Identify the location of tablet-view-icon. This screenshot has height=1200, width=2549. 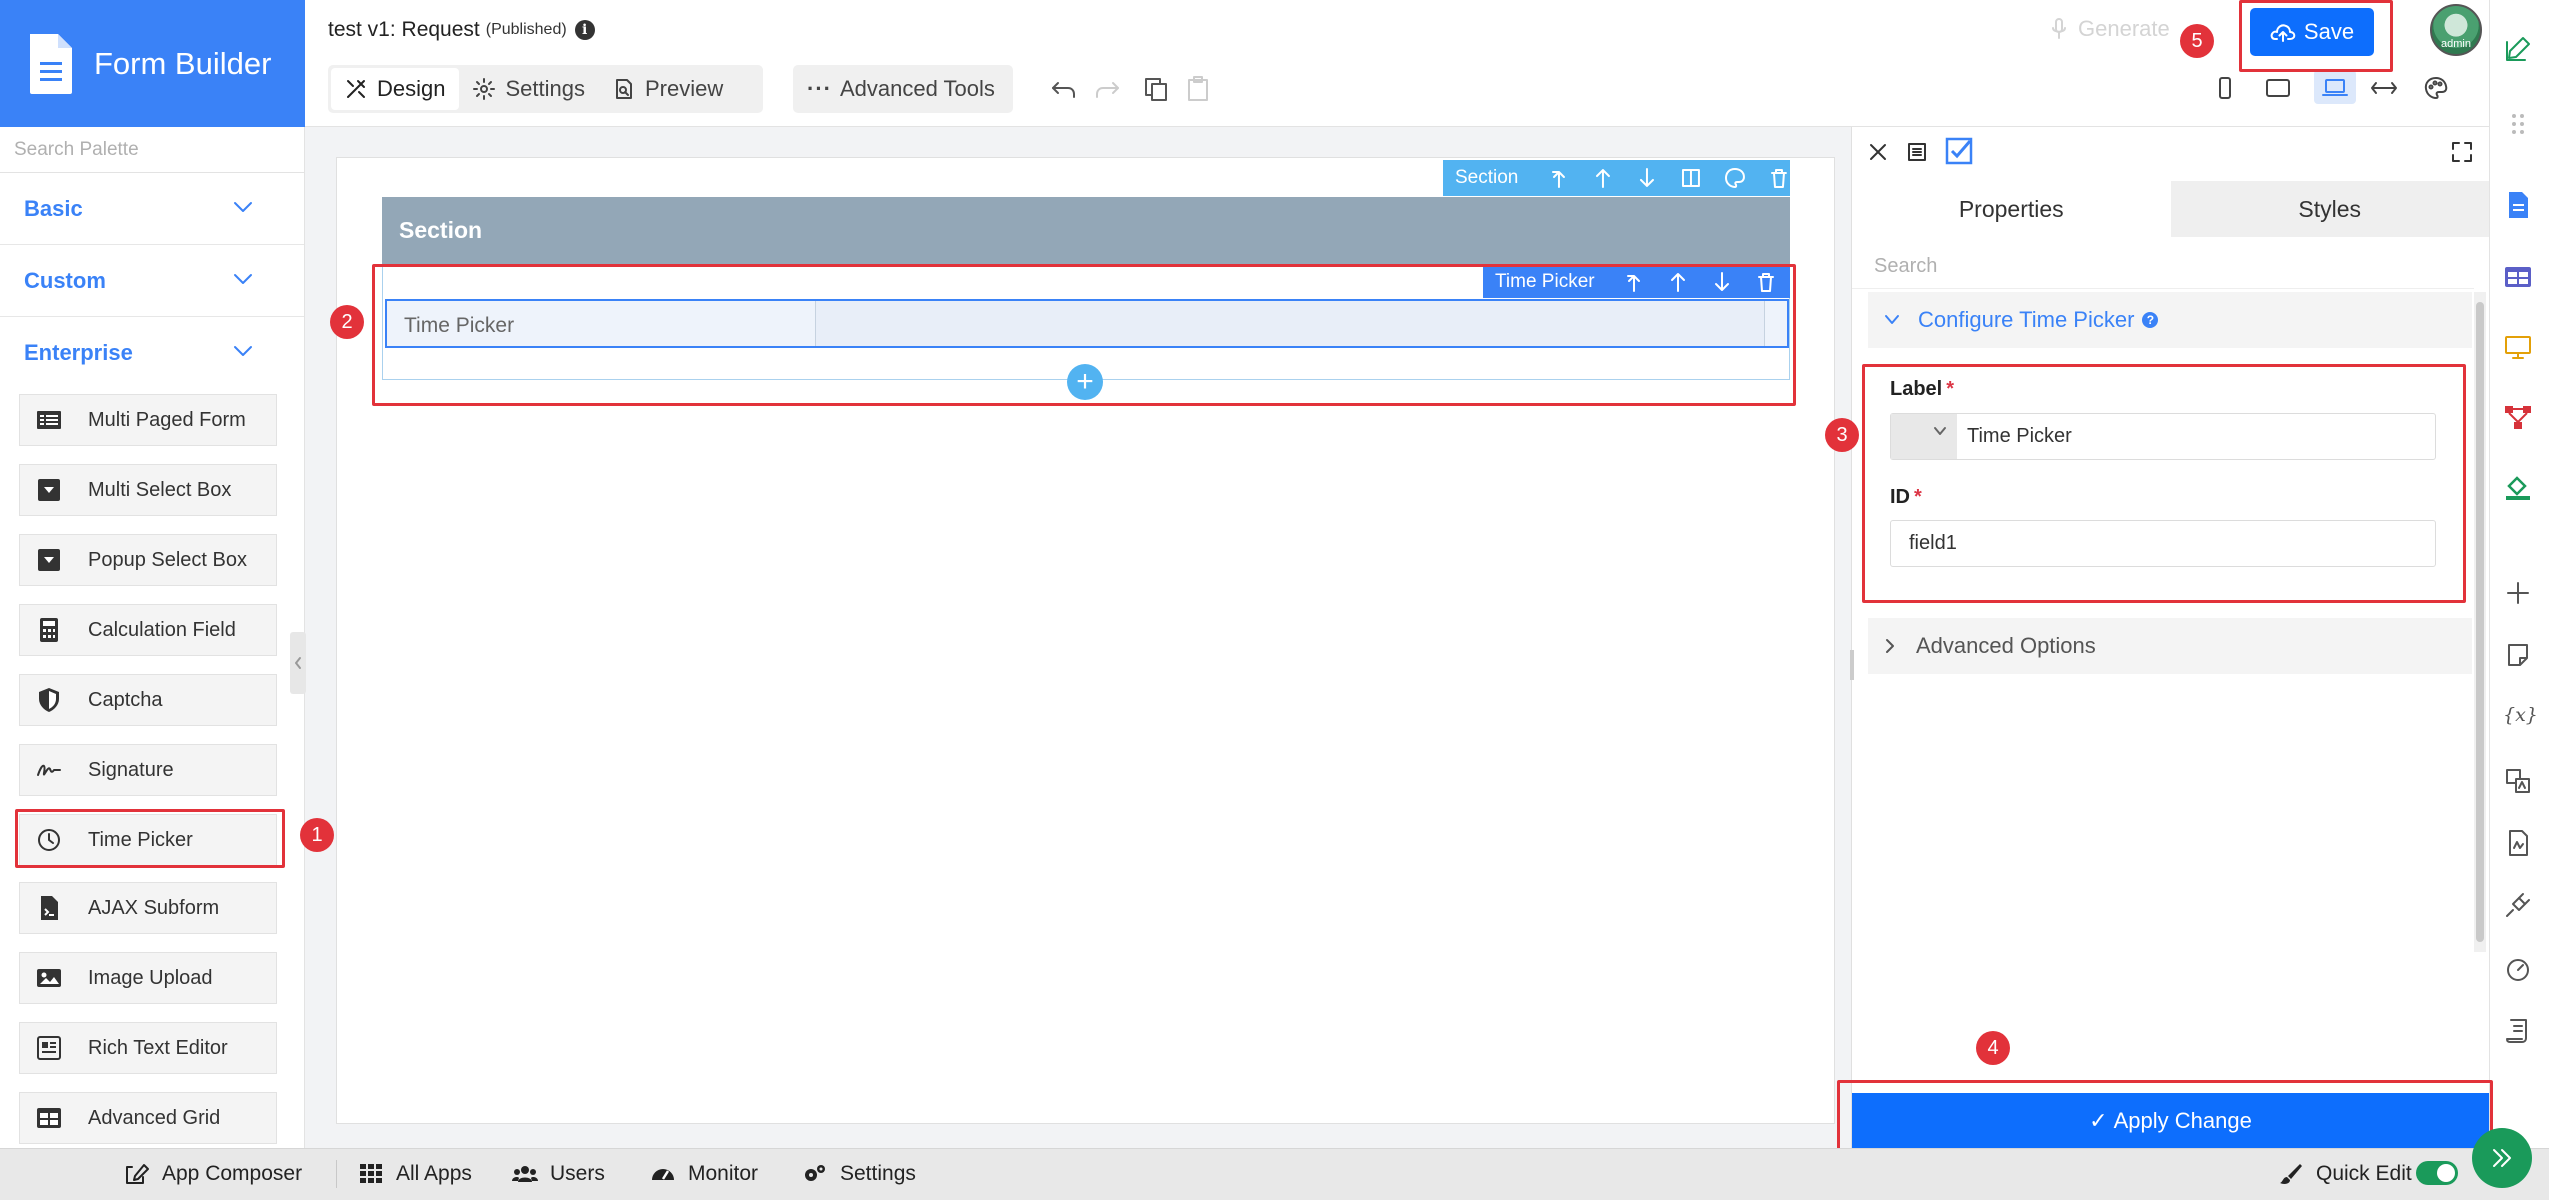
(2278, 88).